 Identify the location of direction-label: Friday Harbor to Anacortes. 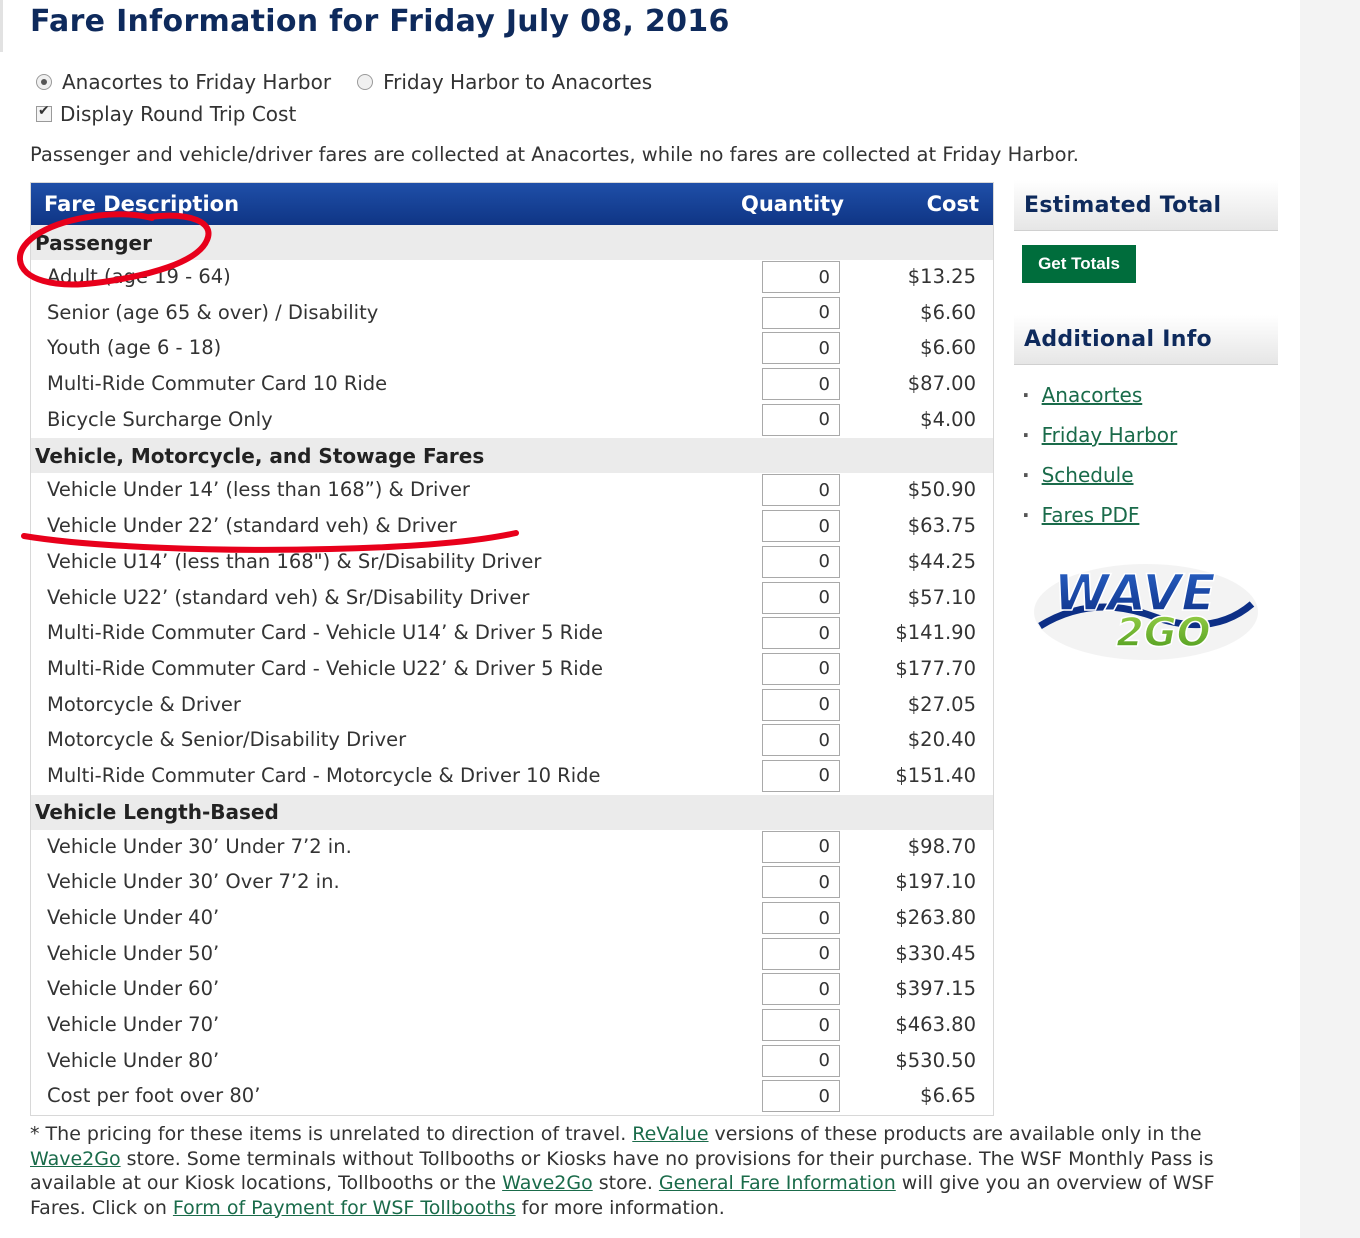
(518, 82).